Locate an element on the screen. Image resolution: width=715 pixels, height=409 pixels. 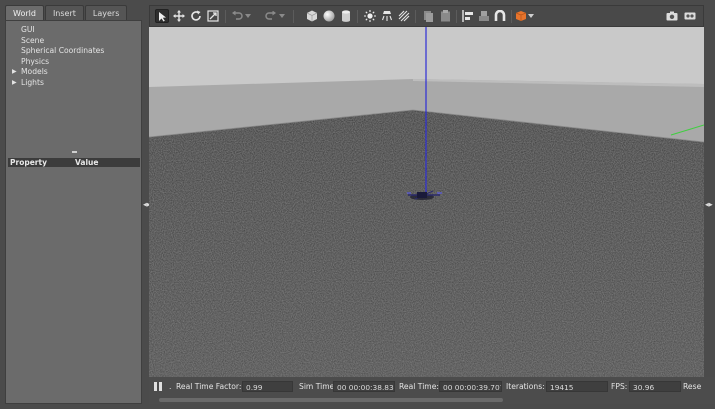
panel-splitter-handle is located at coordinates (74, 152).